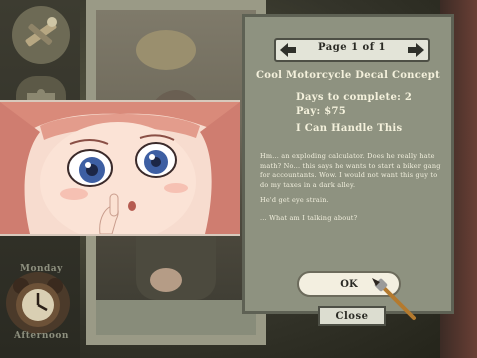 Image resolution: width=477 pixels, height=358 pixels. Describe the element at coordinates (348, 75) in the screenshot. I see `job-title: Cool Motorcycle Decal Concept` at that location.